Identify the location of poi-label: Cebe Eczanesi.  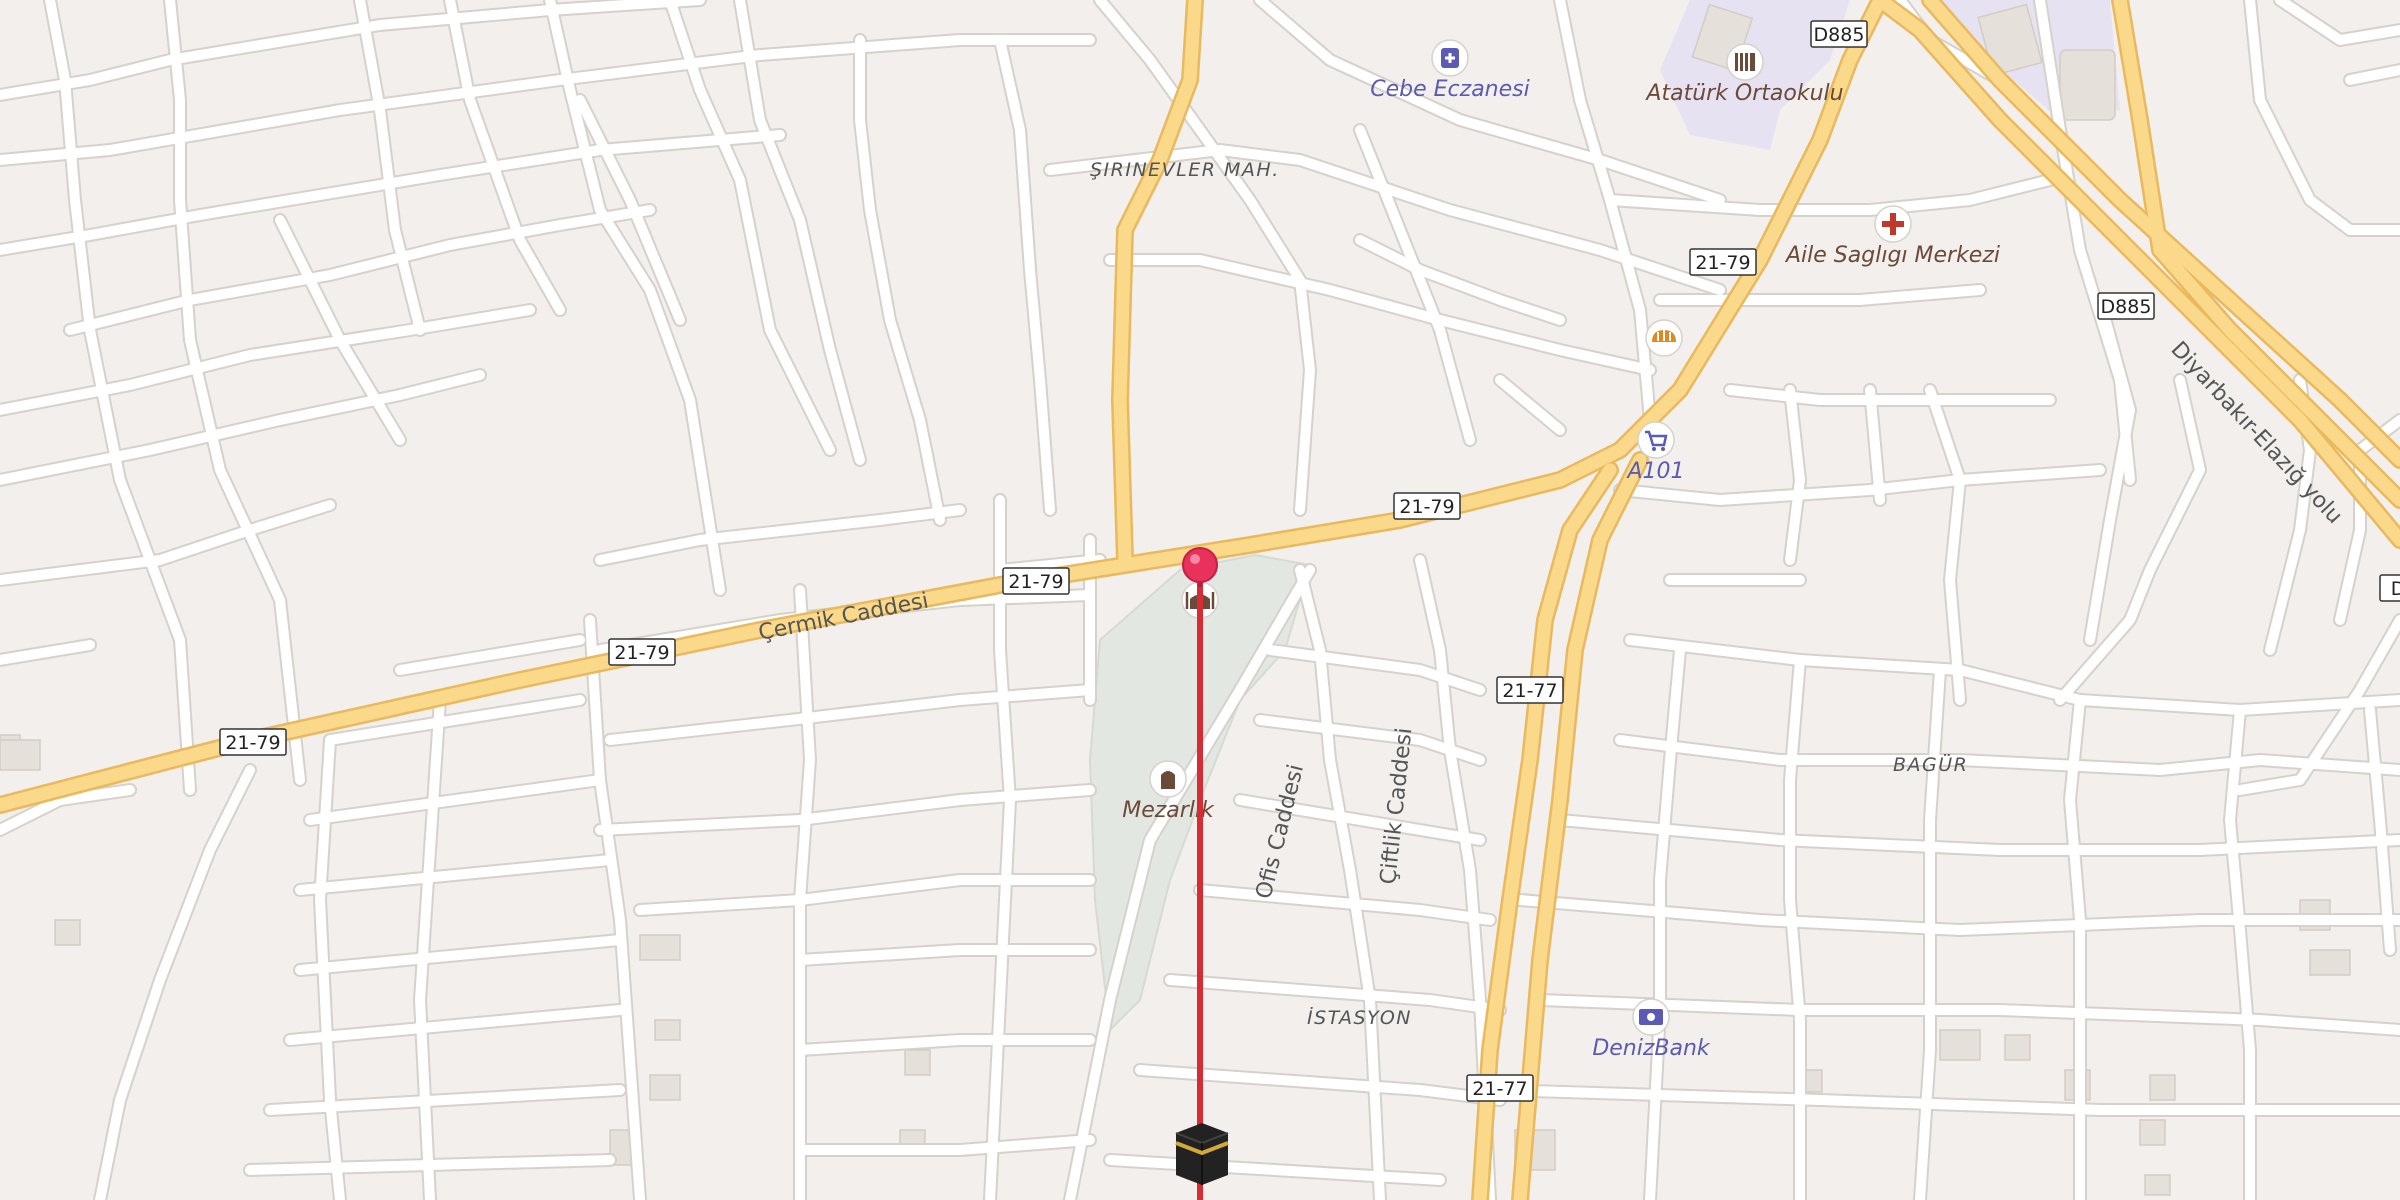
(1449, 89).